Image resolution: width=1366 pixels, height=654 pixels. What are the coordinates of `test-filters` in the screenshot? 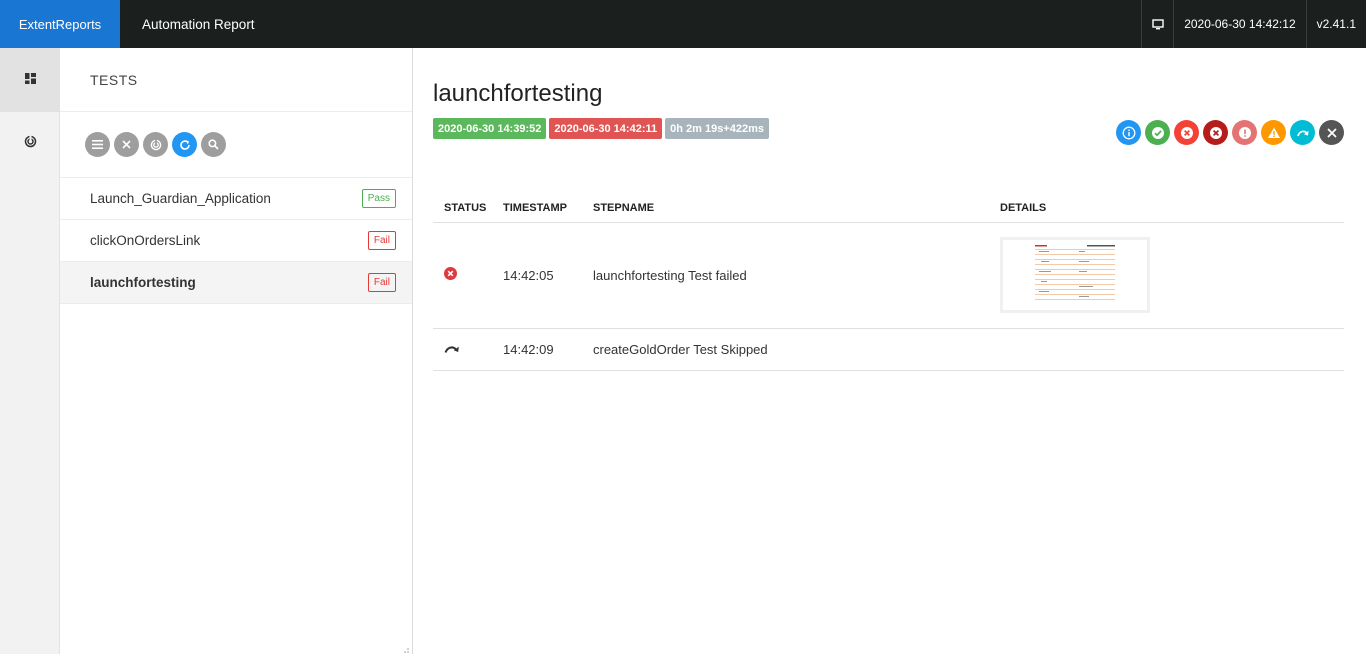 It's located at (236, 145).